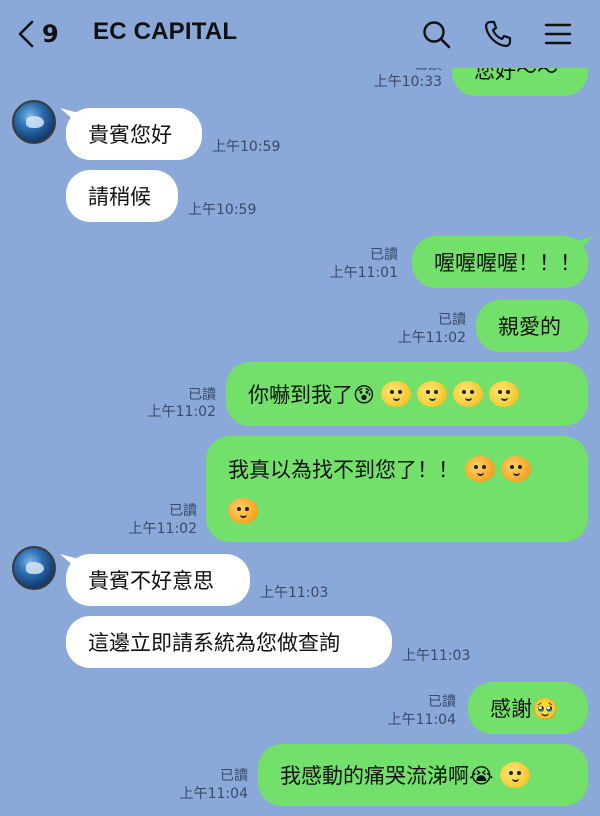 Image resolution: width=600 pixels, height=816 pixels. I want to click on phone-icon, so click(498, 34).